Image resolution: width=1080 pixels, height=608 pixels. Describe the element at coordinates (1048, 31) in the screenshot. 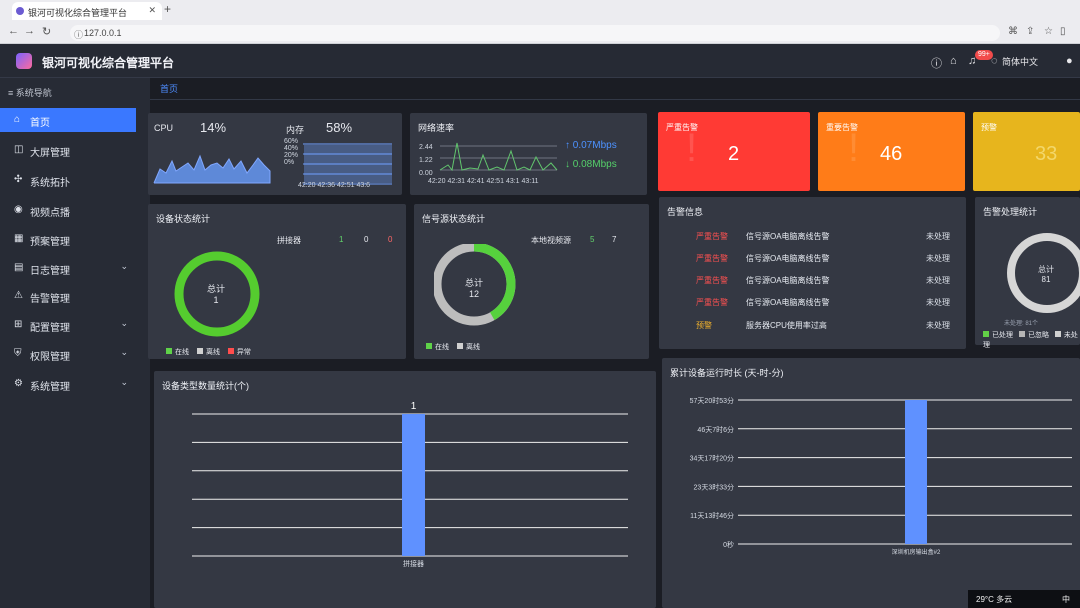

I see `star-icon: ☆` at that location.